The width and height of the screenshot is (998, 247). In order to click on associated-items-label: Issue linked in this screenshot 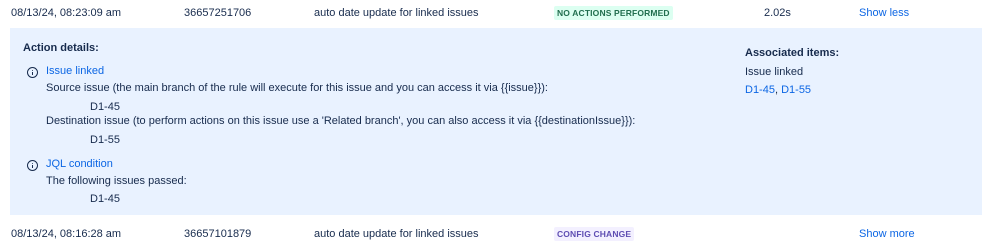, I will do `click(774, 72)`.